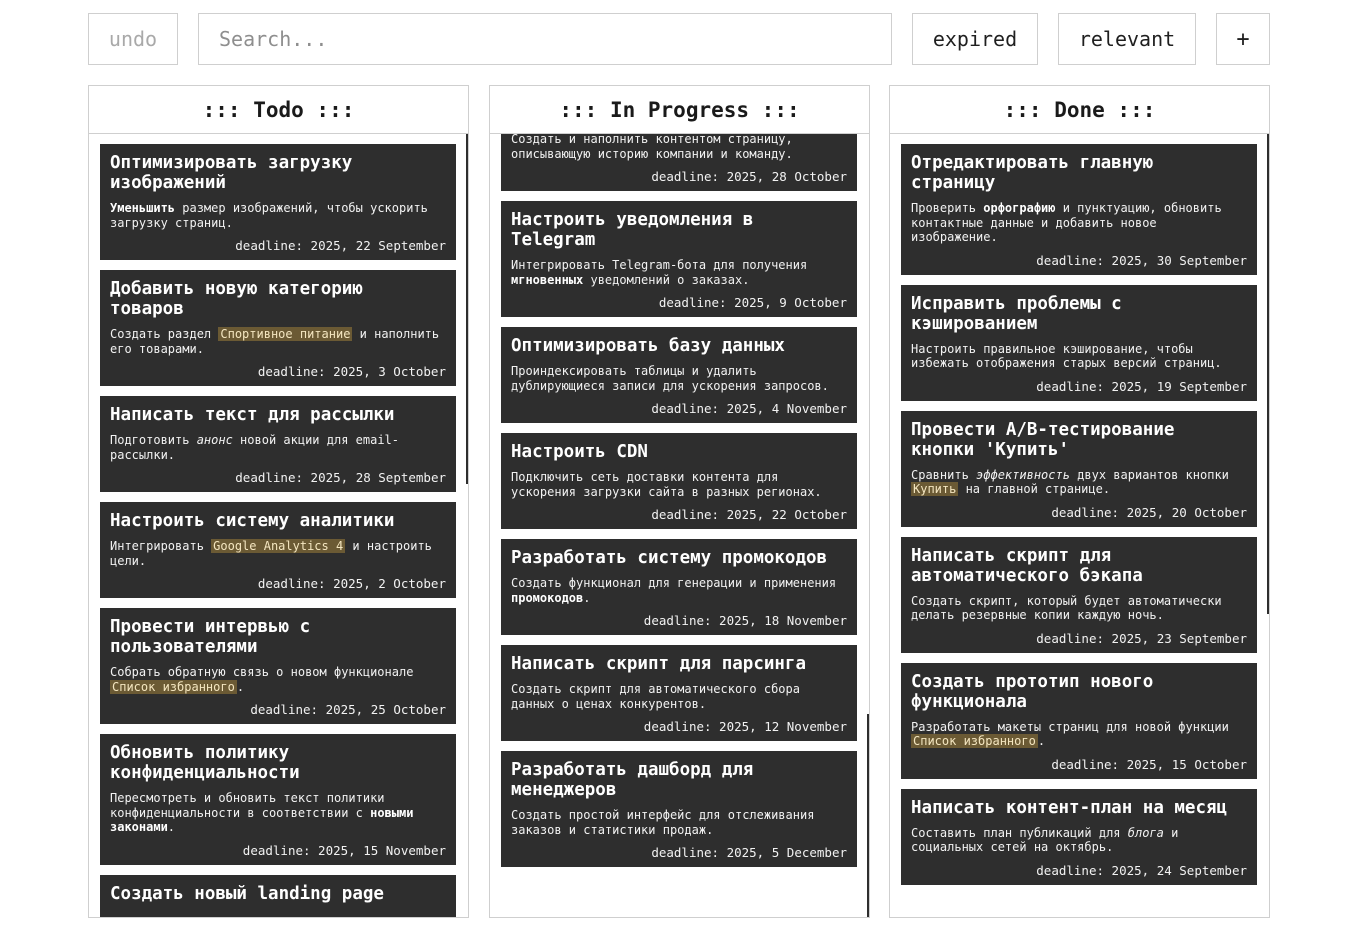 This screenshot has width=1372, height=931. What do you see at coordinates (1032, 173) in the screenshot?
I see `card-title: Отредактировать главную страницу` at bounding box center [1032, 173].